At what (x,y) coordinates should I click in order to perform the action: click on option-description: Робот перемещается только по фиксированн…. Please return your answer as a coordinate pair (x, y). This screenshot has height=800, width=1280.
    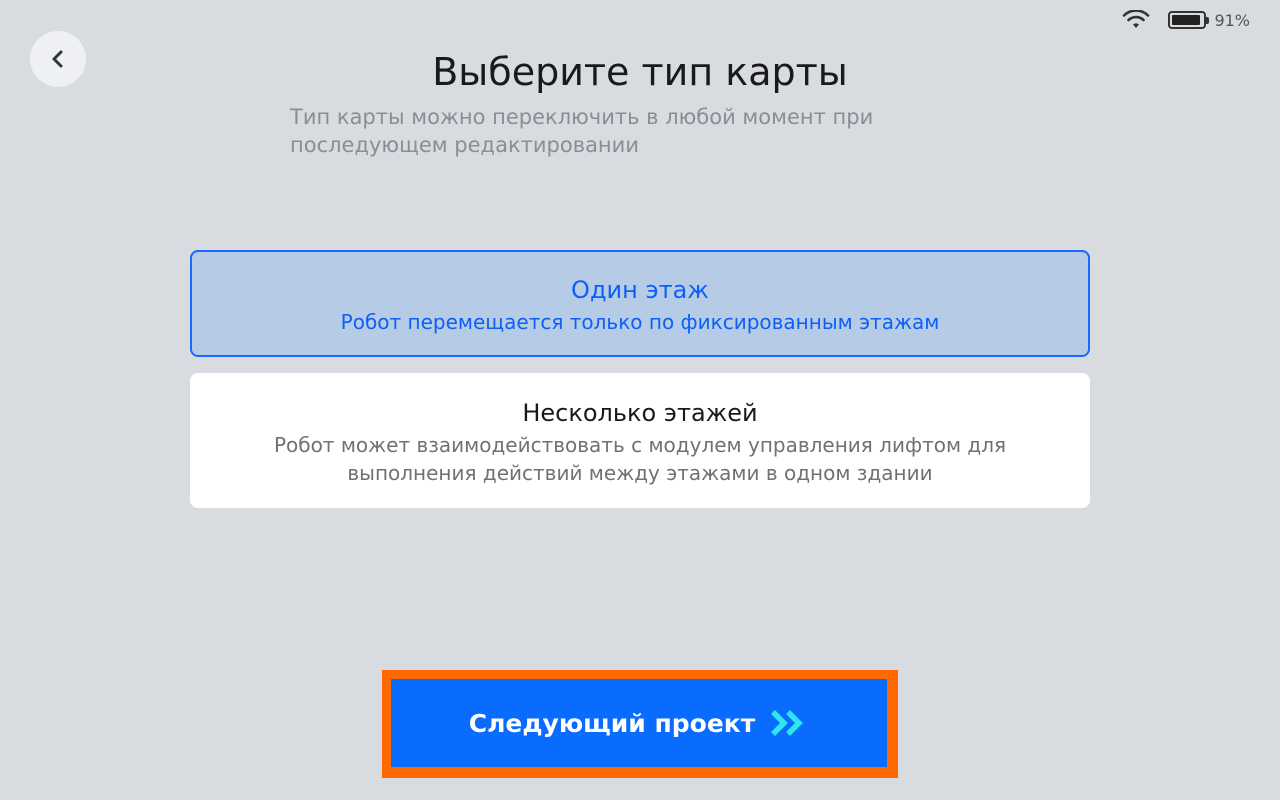
    Looking at the image, I should click on (640, 322).